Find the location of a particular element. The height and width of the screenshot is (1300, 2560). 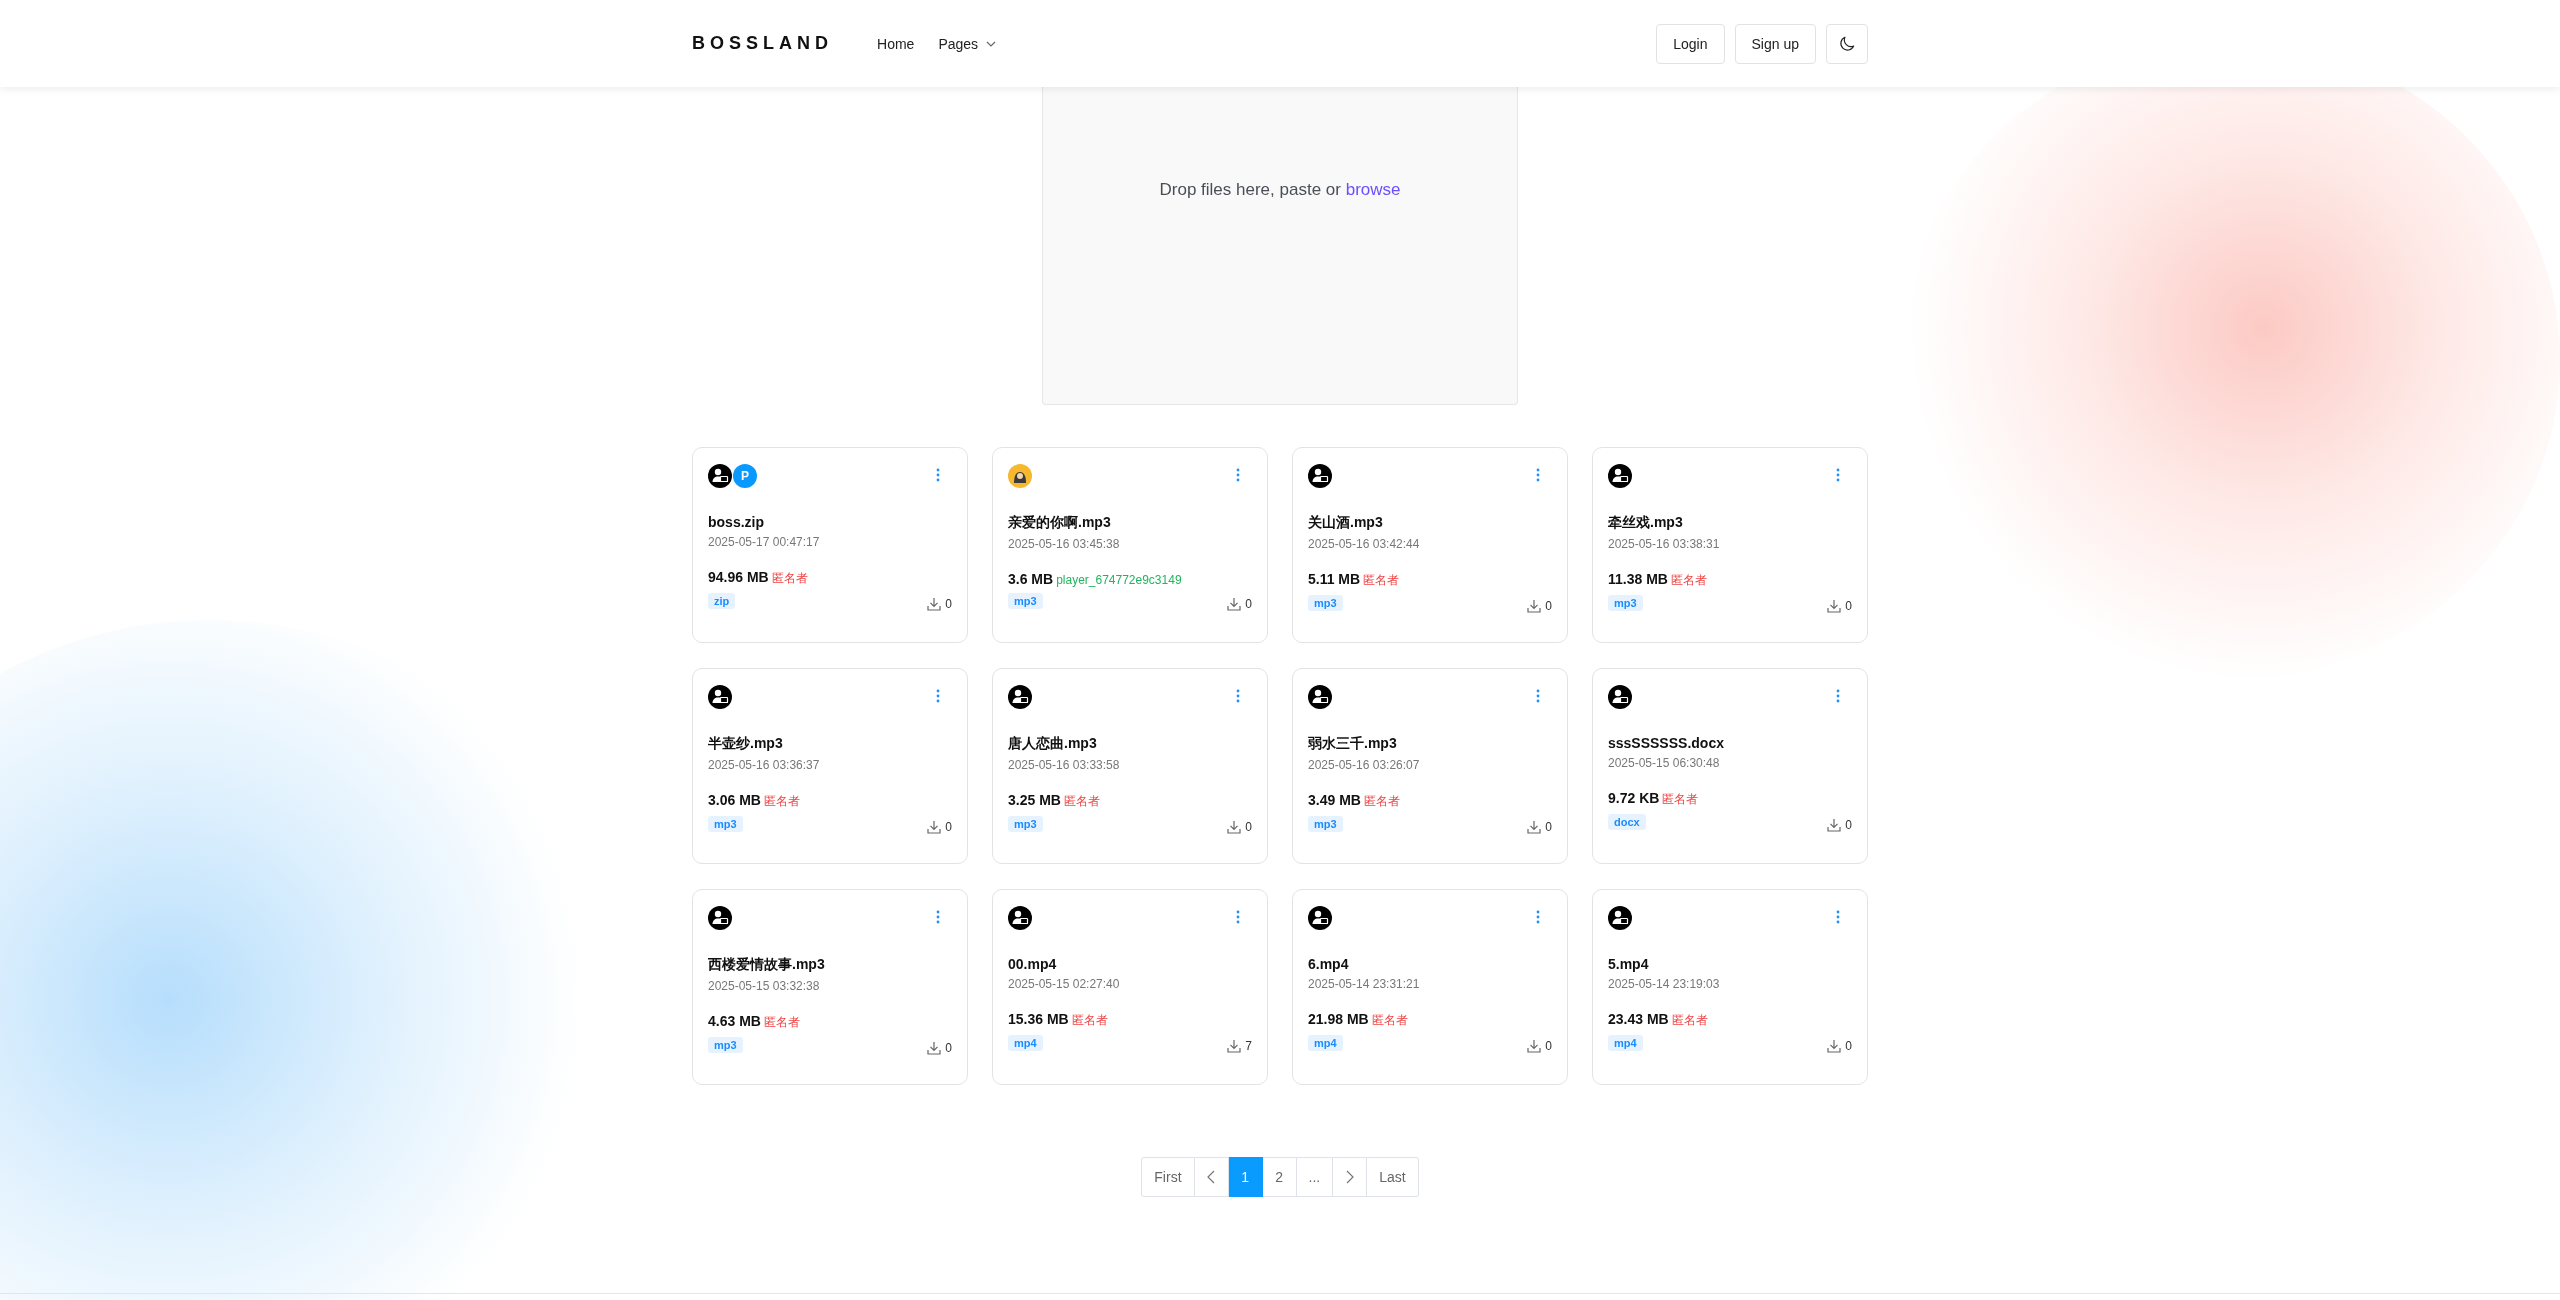

file-size: 94.96 MB is located at coordinates (738, 577).